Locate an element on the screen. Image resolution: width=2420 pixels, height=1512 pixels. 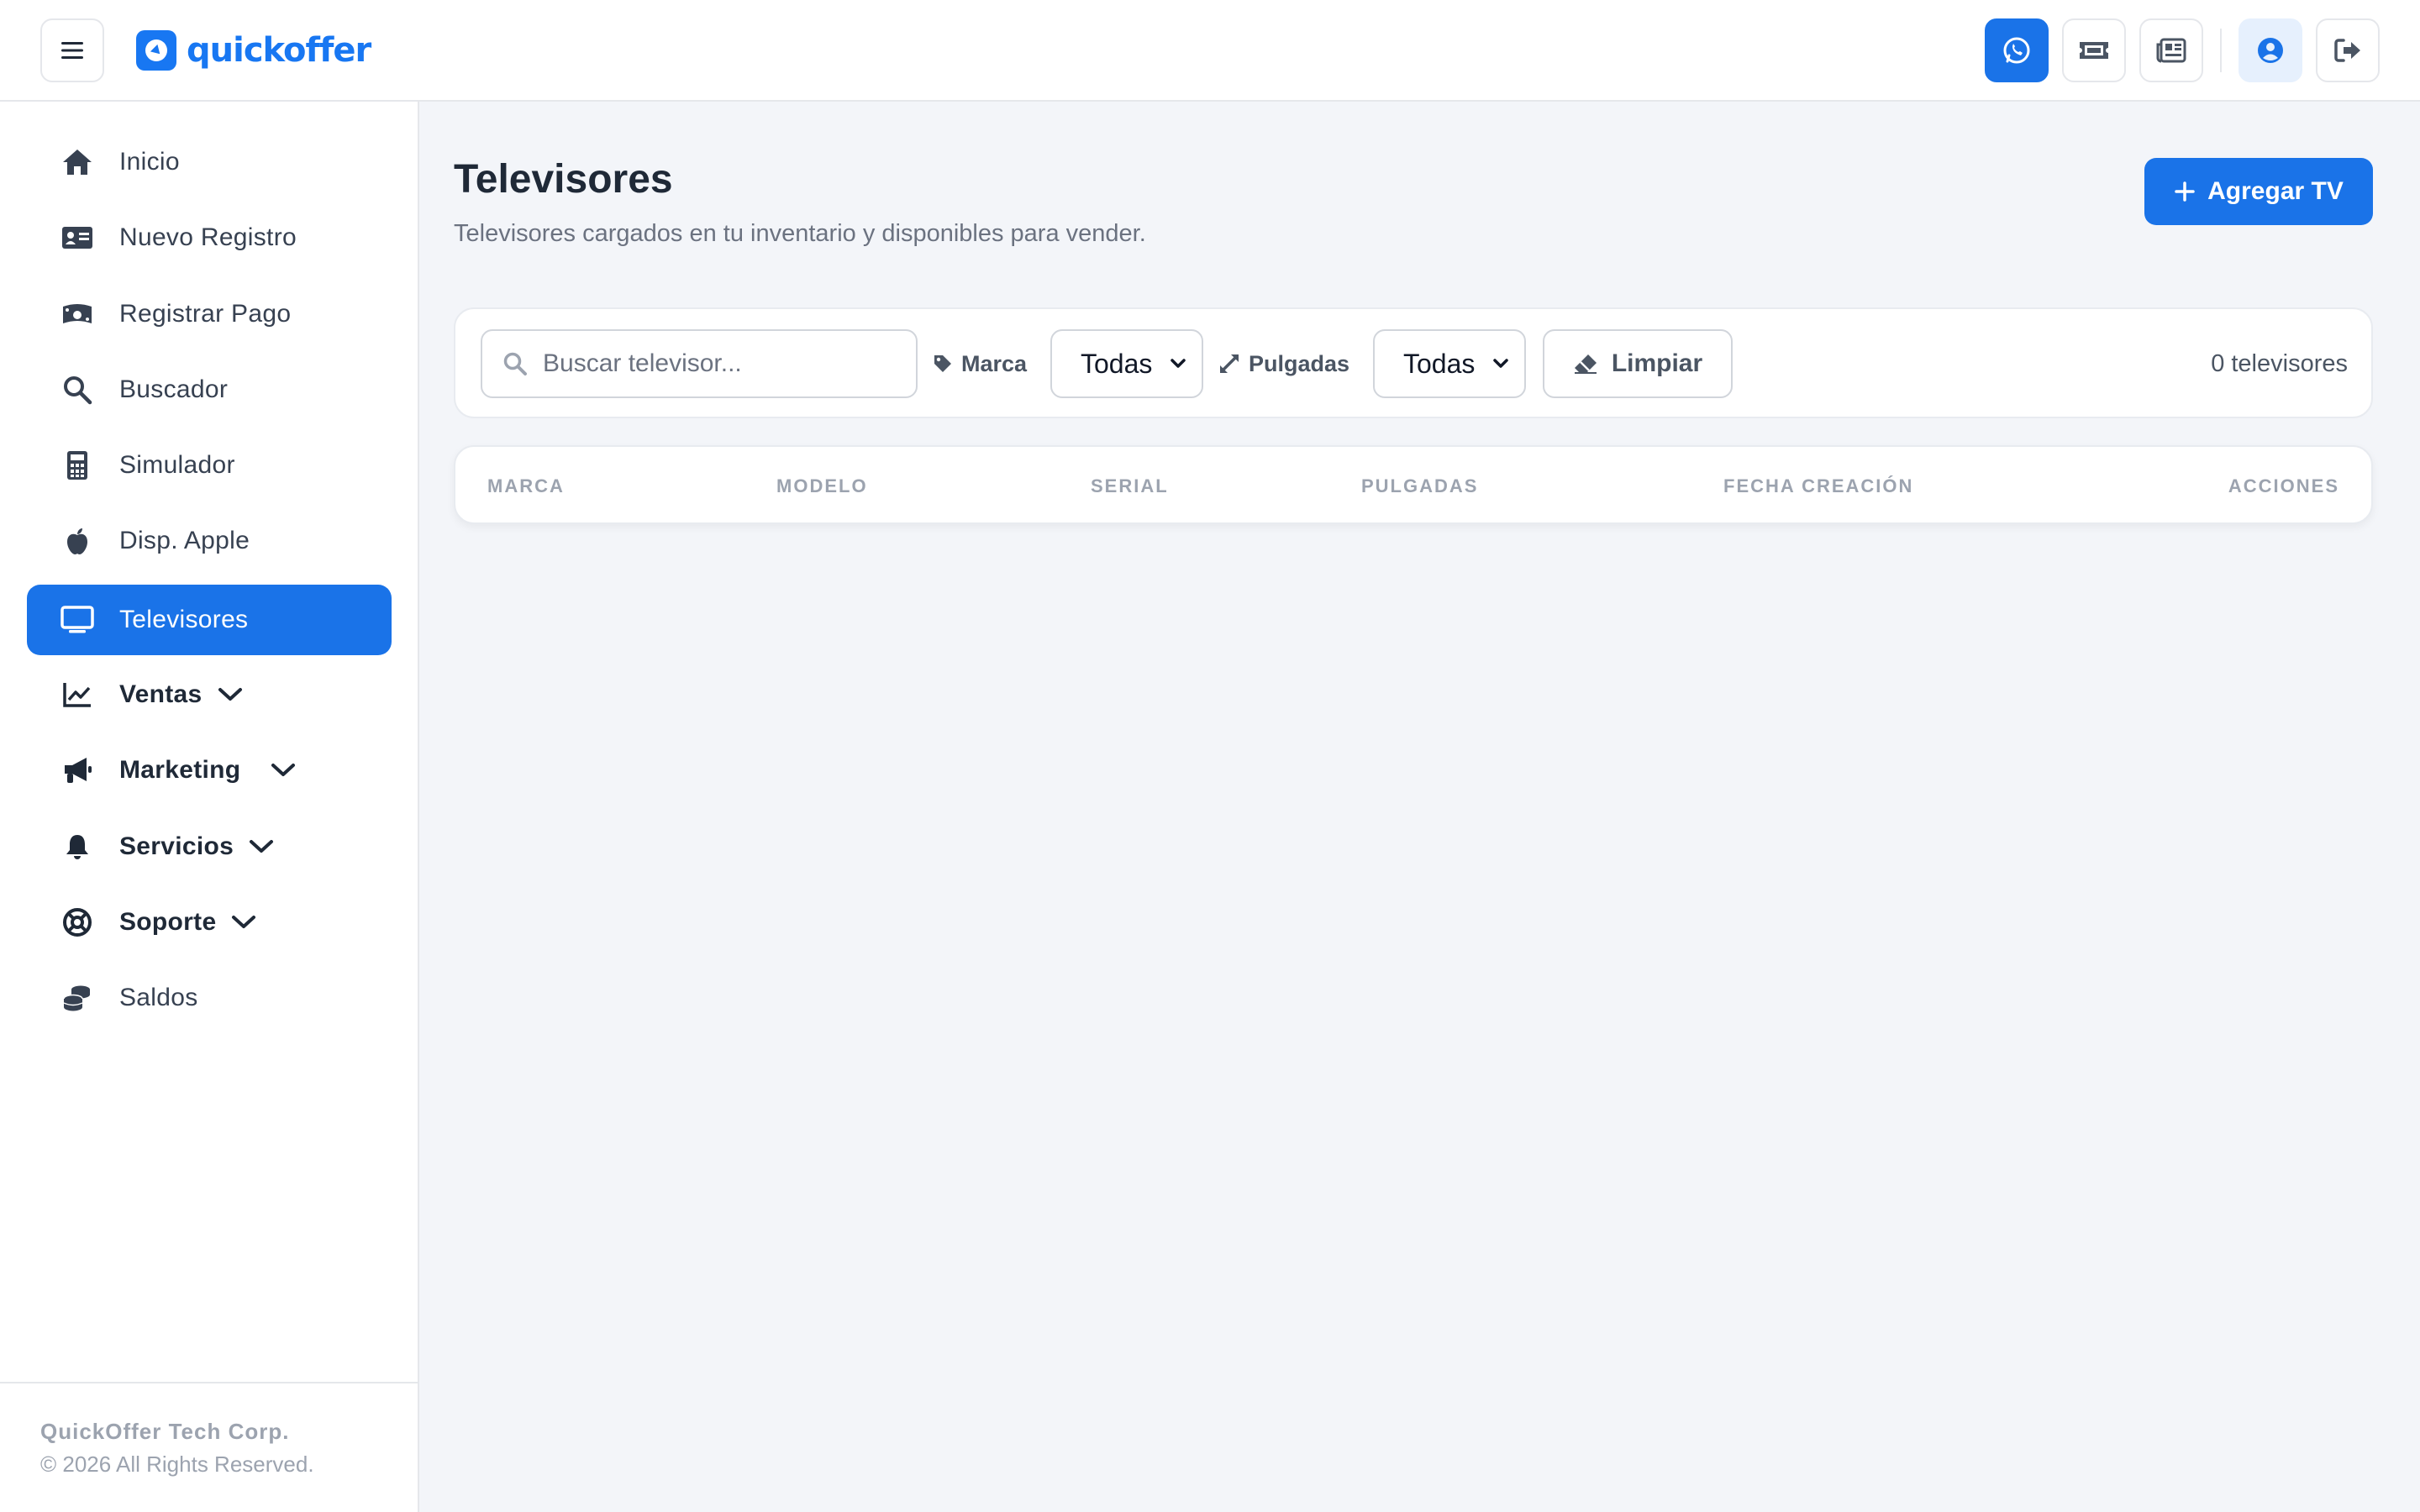
whatsapp-button is located at coordinates (2017, 50).